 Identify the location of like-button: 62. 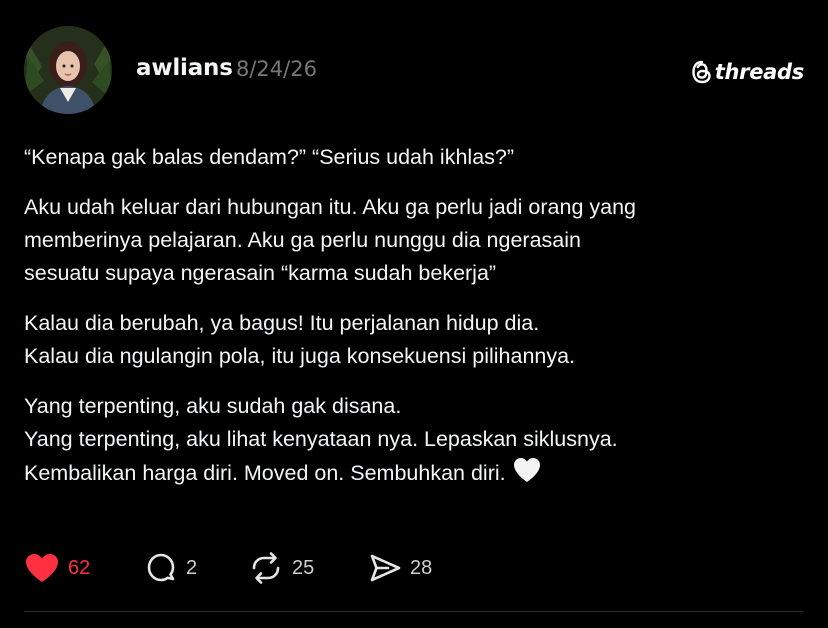
(57, 568).